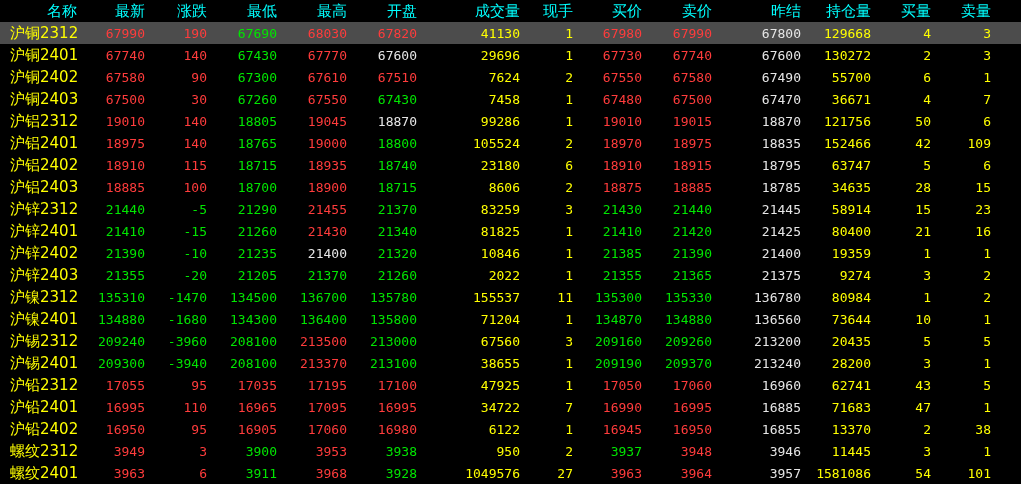 The image size is (1021, 484). What do you see at coordinates (504, 99) in the screenshot?
I see `table-cell: 7458` at bounding box center [504, 99].